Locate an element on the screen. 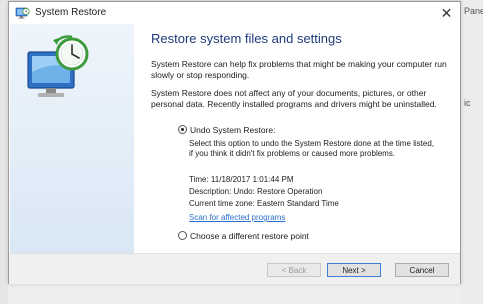 The width and height of the screenshot is (483, 304). next-button: Next > is located at coordinates (354, 270).